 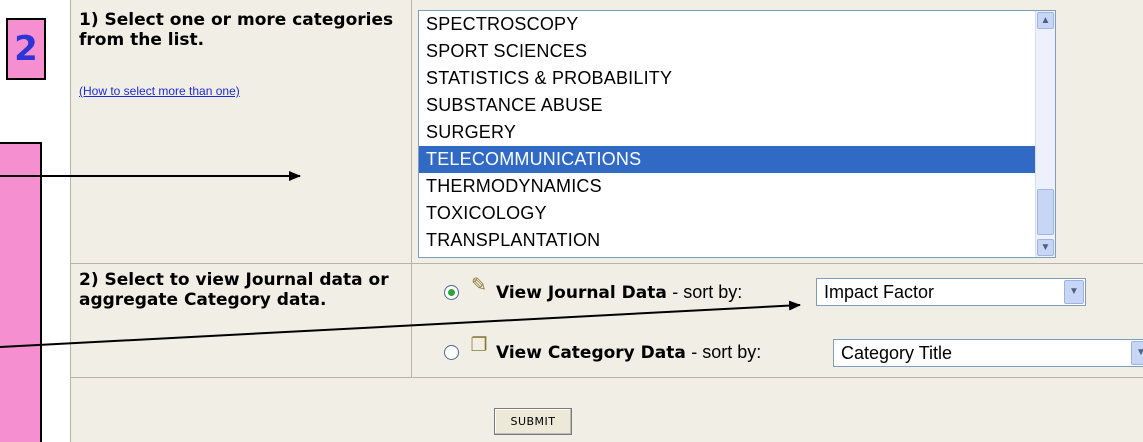 I want to click on category-option: SUBSTANCE ABUSE, so click(x=737, y=105).